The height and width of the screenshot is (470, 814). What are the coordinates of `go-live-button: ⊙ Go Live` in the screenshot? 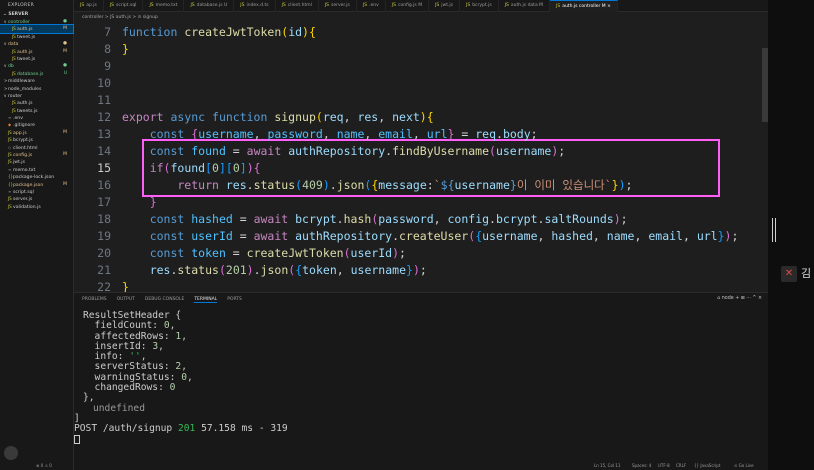 It's located at (744, 466).